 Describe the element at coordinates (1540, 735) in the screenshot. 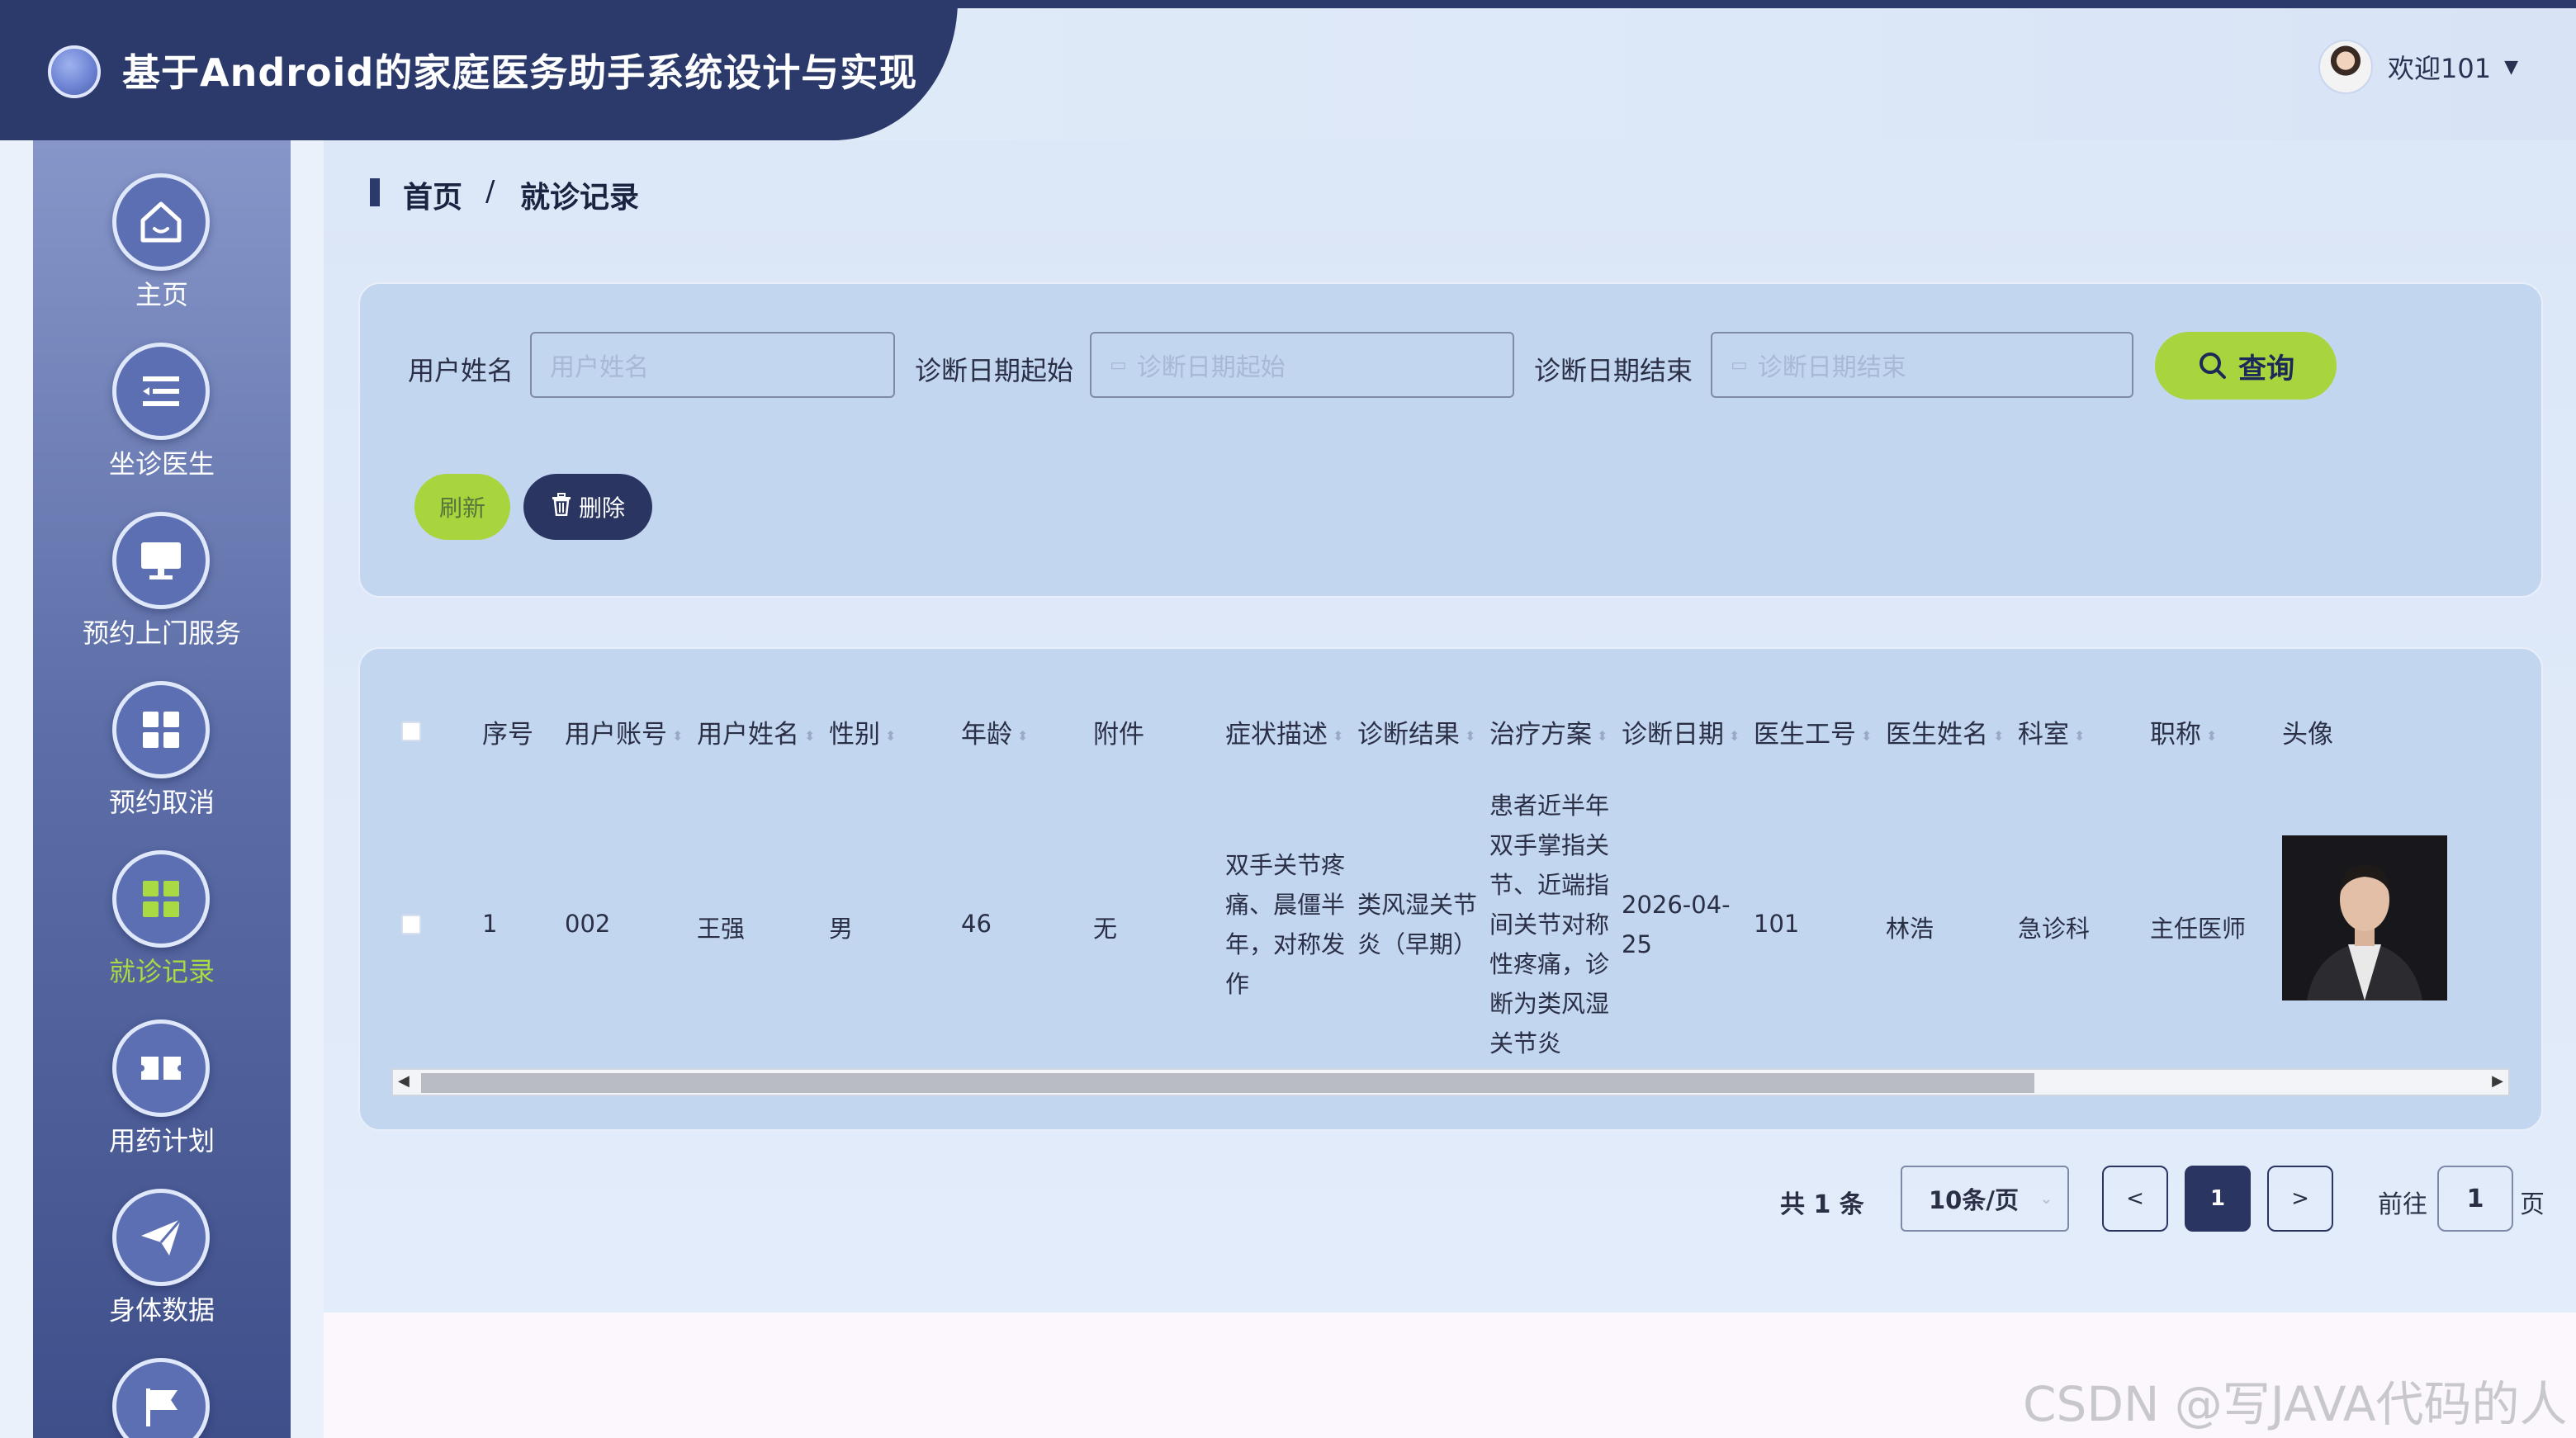

I see `column-header-label: 治疗方案` at that location.